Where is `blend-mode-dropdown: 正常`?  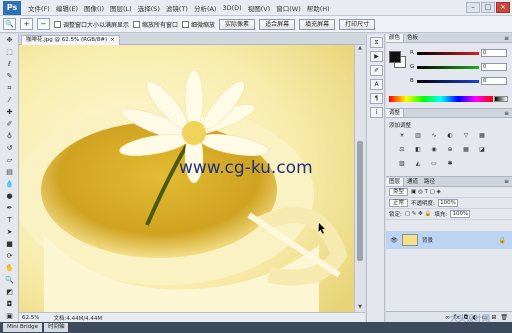 blend-mode-dropdown: 正常 is located at coordinates (399, 203).